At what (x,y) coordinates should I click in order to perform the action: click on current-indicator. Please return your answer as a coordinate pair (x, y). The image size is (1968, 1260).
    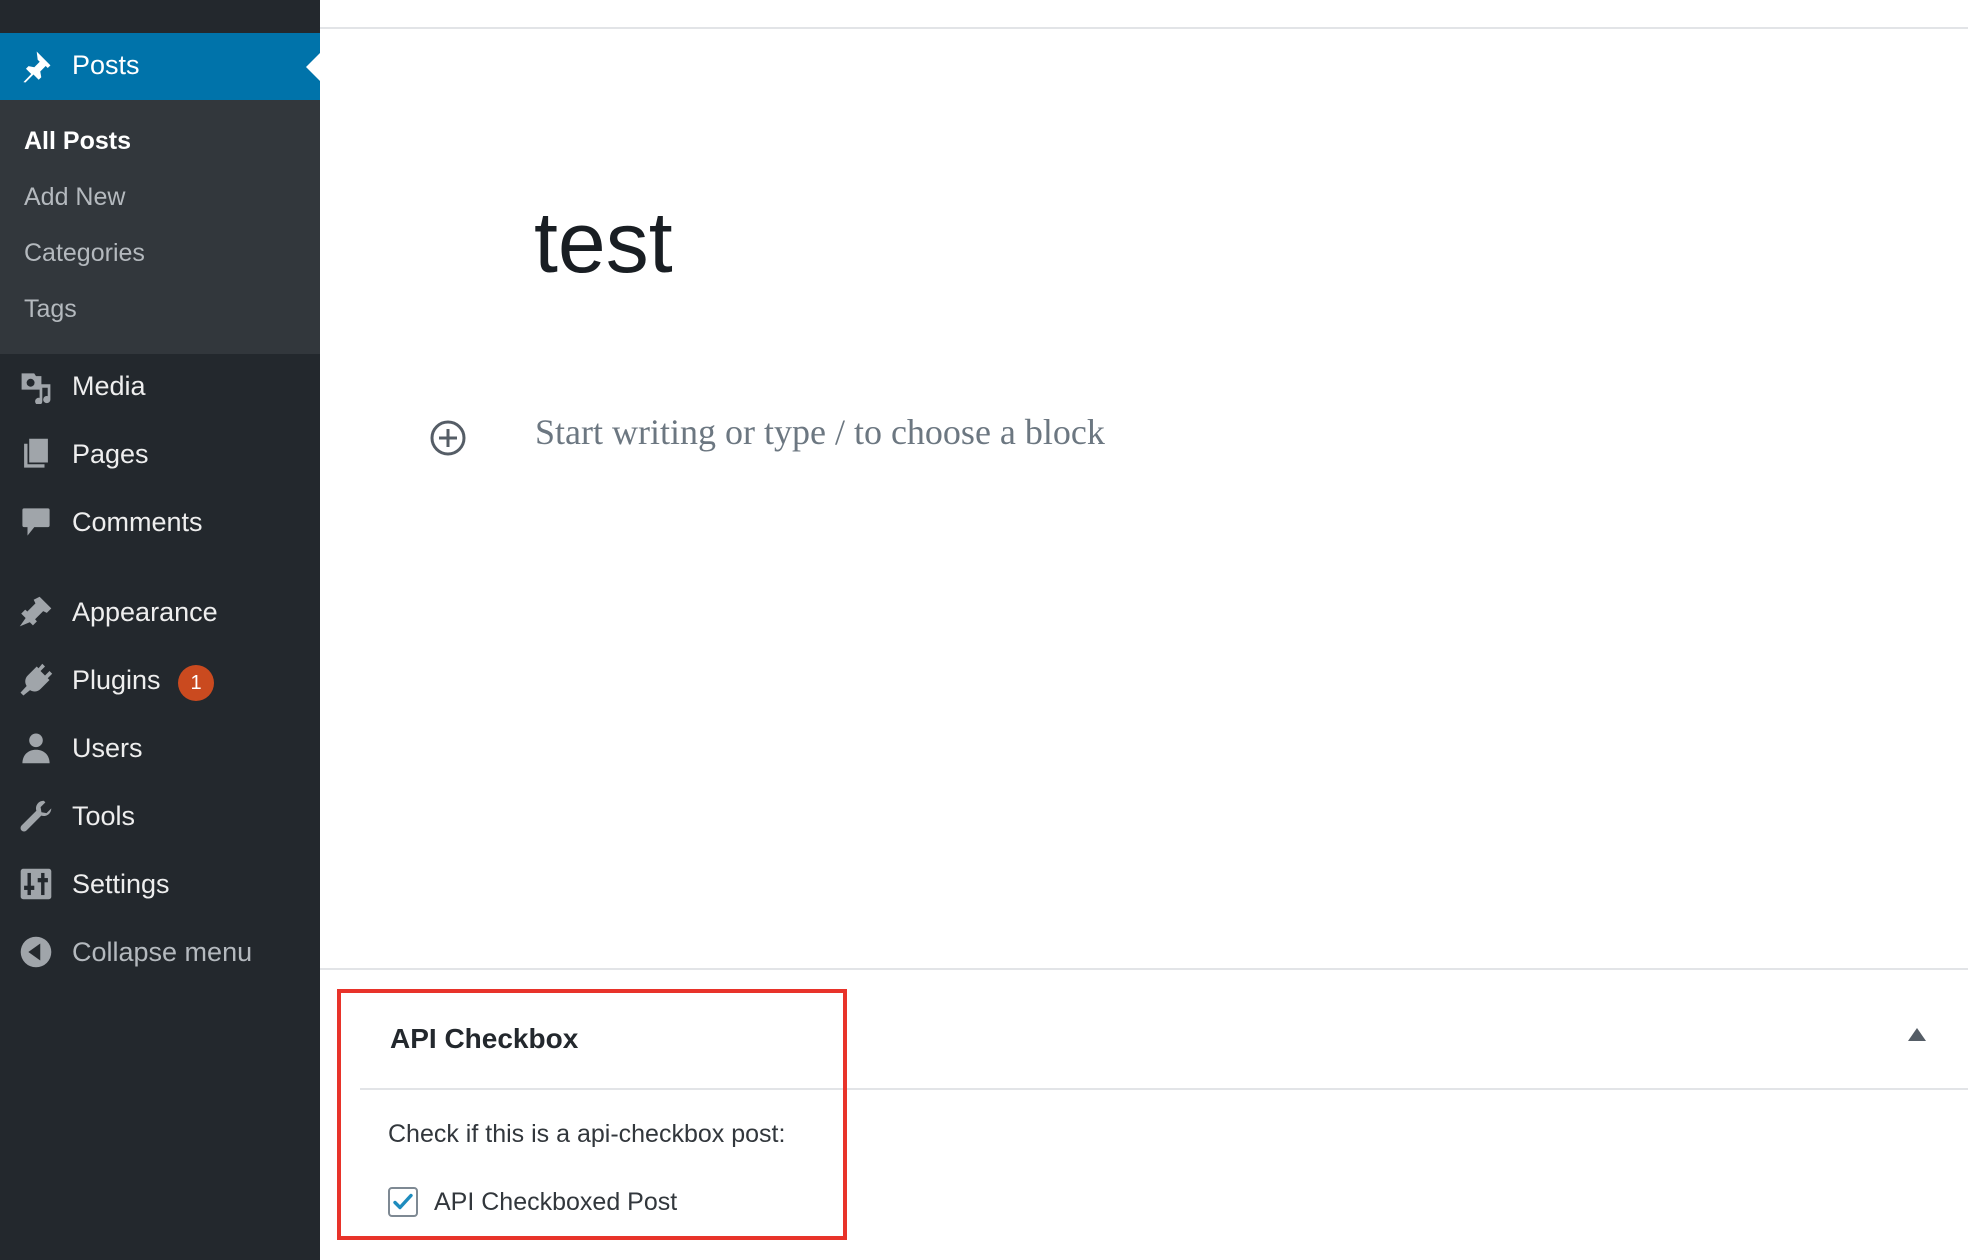
    Looking at the image, I should click on (313, 67).